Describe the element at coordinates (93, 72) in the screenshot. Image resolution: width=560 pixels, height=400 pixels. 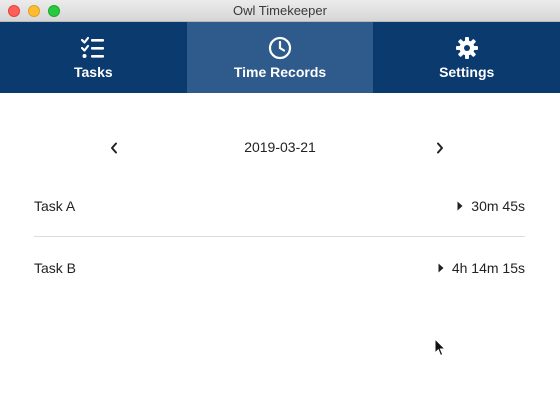
I see `tab-tasks-label: Tasks` at that location.